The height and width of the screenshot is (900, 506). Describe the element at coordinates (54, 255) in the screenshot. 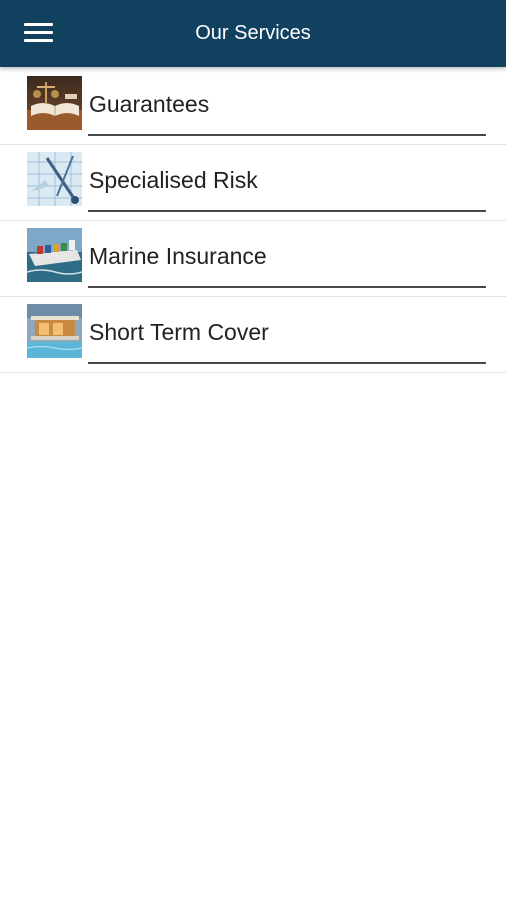

I see `marine-insurance-image` at that location.